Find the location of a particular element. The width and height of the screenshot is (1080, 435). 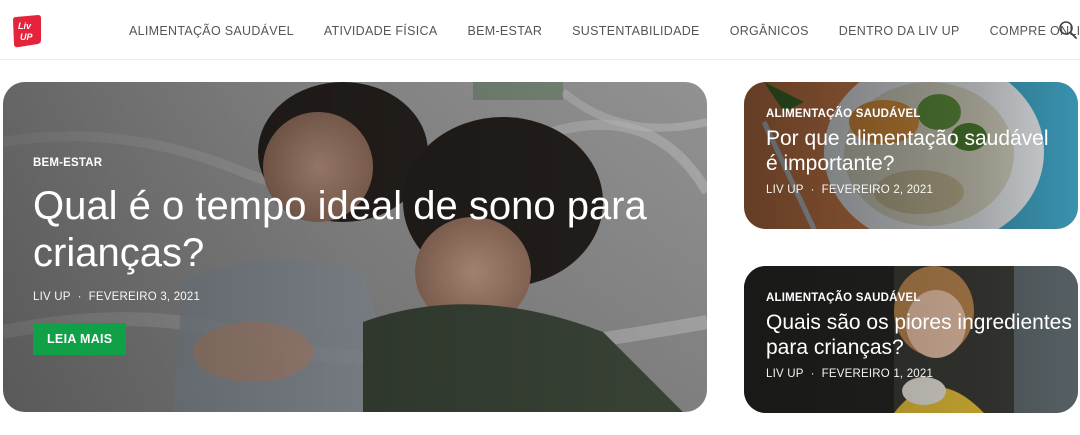

svg-text: UP is located at coordinates (26, 37).